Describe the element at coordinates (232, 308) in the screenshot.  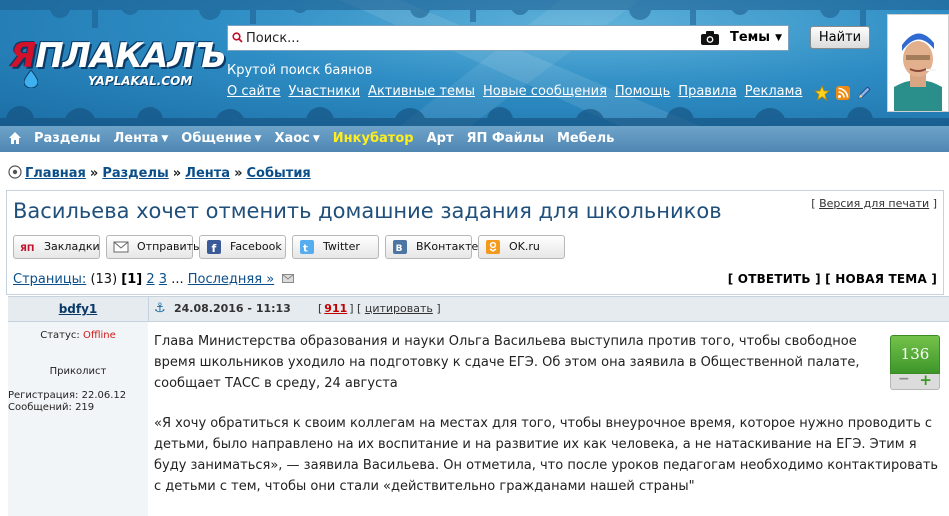
I see `post-date: 24.08.2016 - 11:13` at that location.